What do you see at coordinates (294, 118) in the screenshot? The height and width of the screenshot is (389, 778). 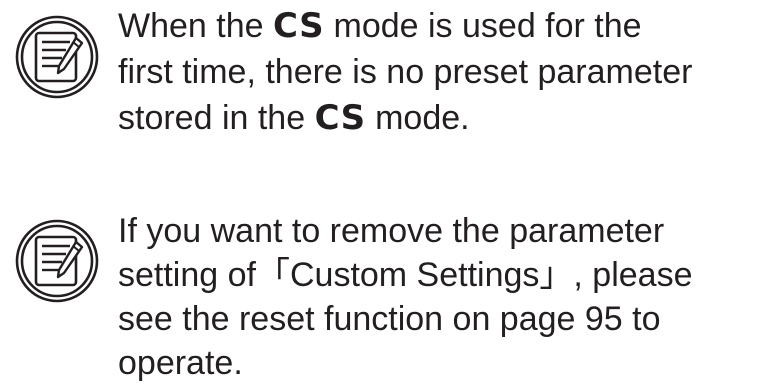 I see `note-line-3: stored in the CS mode.` at bounding box center [294, 118].